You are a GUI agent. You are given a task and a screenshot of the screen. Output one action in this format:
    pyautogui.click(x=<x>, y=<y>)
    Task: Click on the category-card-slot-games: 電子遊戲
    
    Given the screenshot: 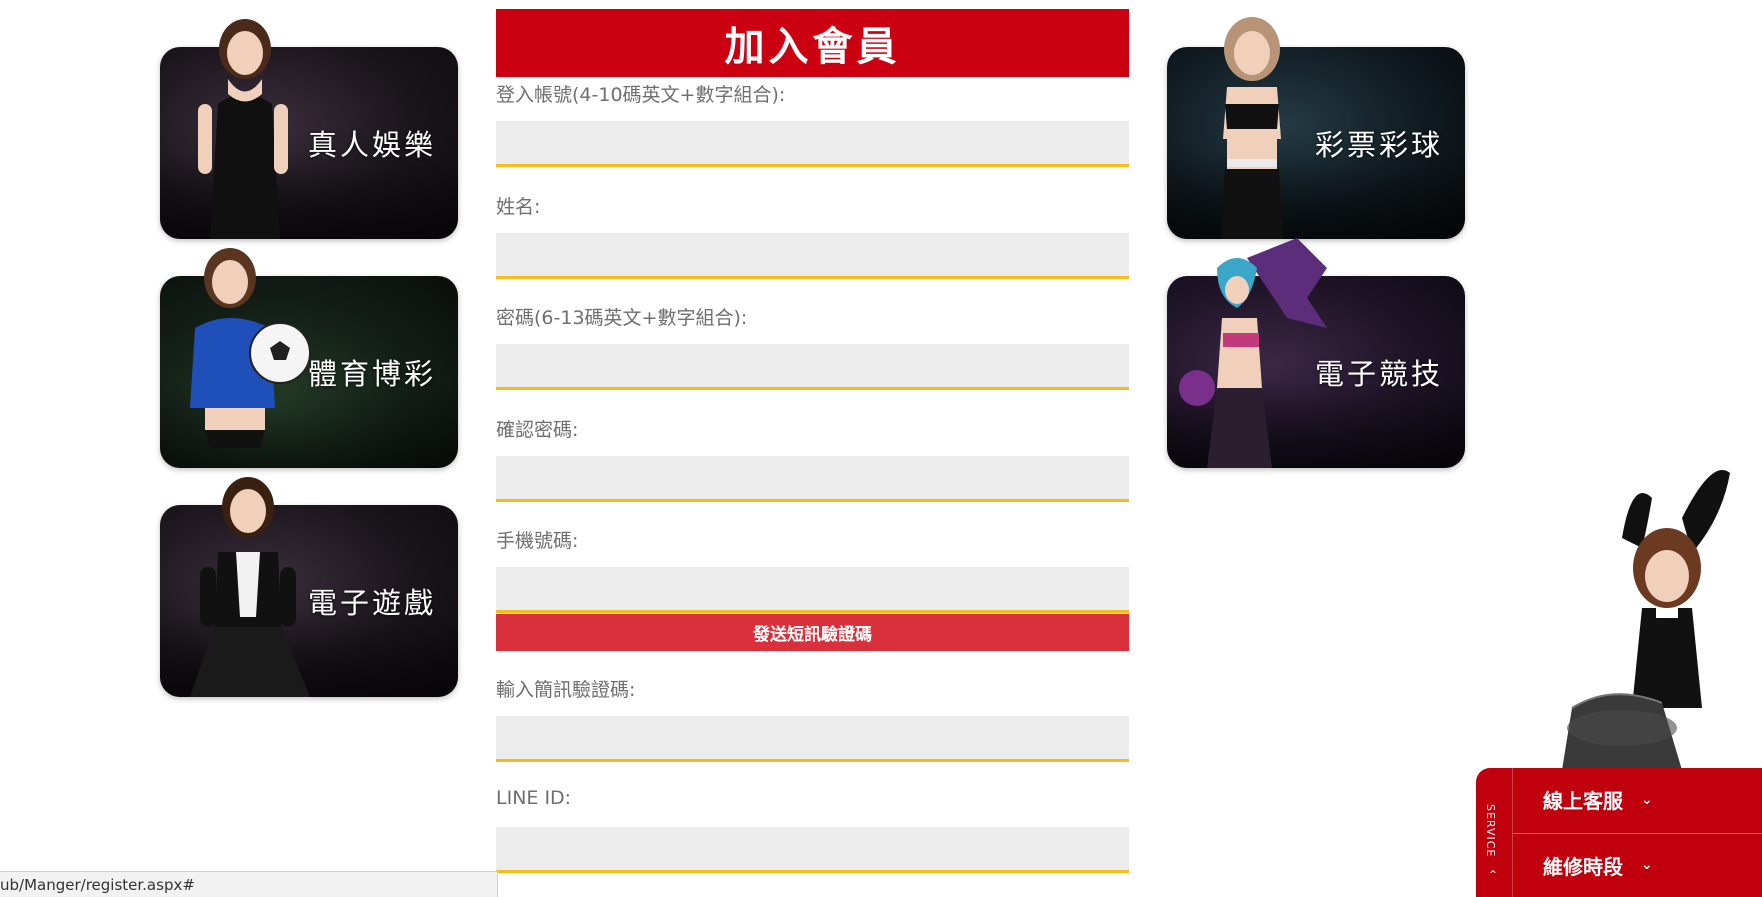 What is the action you would take?
    pyautogui.click(x=309, y=587)
    